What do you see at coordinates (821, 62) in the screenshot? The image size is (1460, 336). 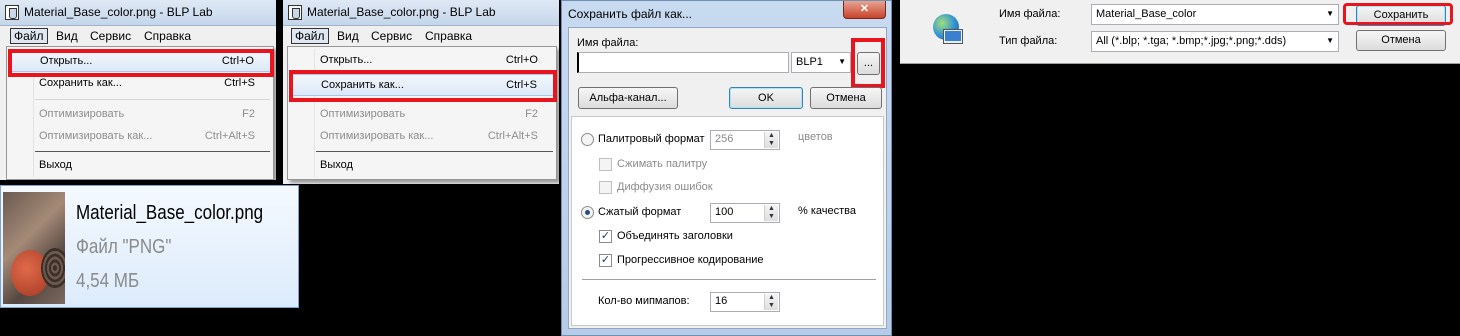 I see `format-select: BLP1 ▼` at bounding box center [821, 62].